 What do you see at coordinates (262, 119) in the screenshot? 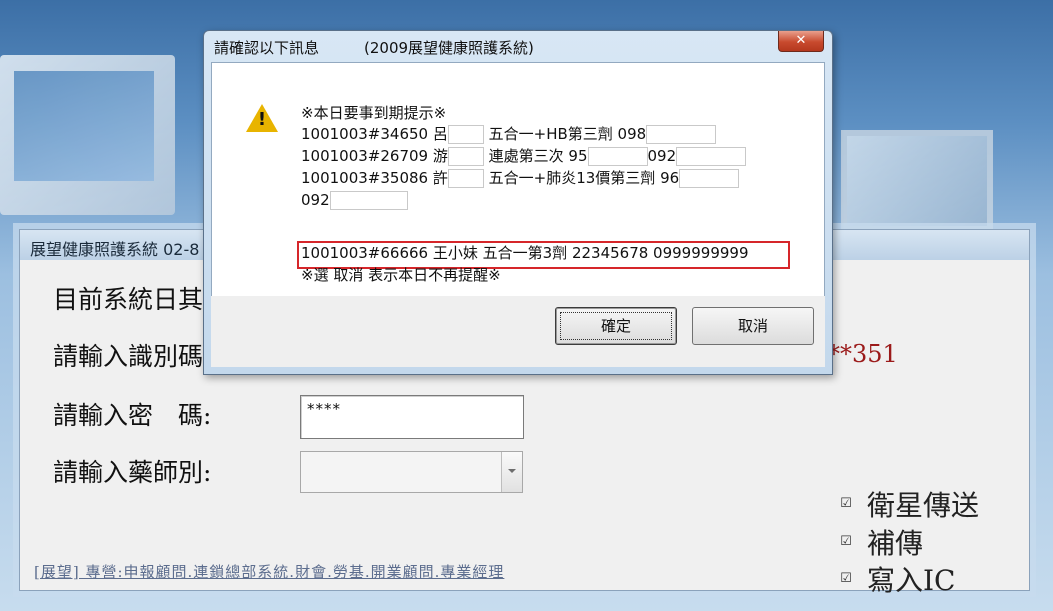
I see `warning-icon-mark: !` at bounding box center [262, 119].